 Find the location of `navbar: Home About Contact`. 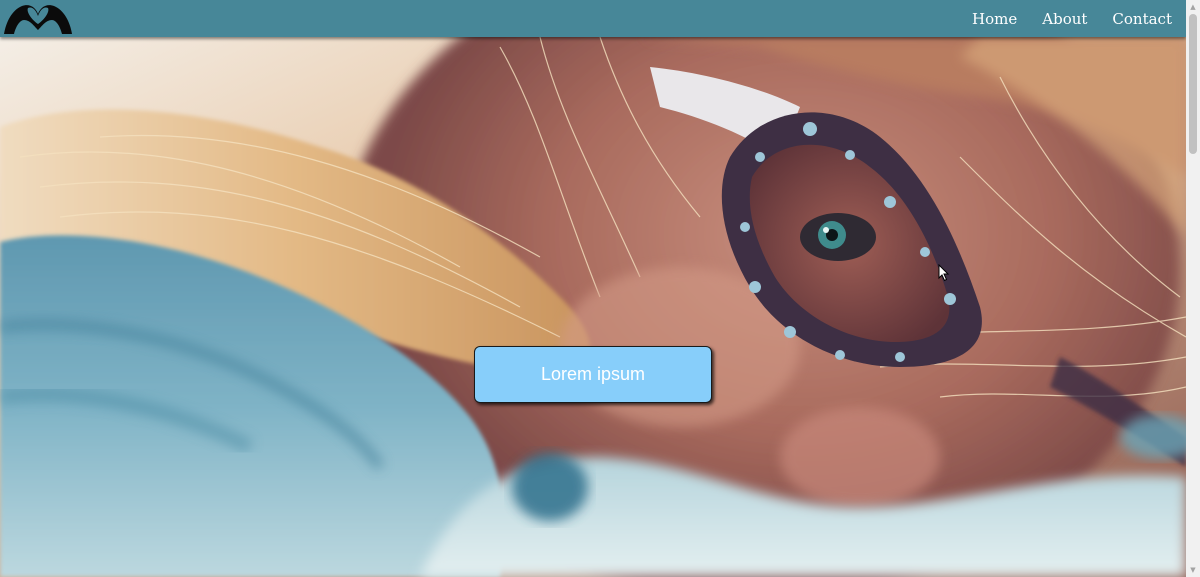

navbar: Home About Contact is located at coordinates (593, 18).